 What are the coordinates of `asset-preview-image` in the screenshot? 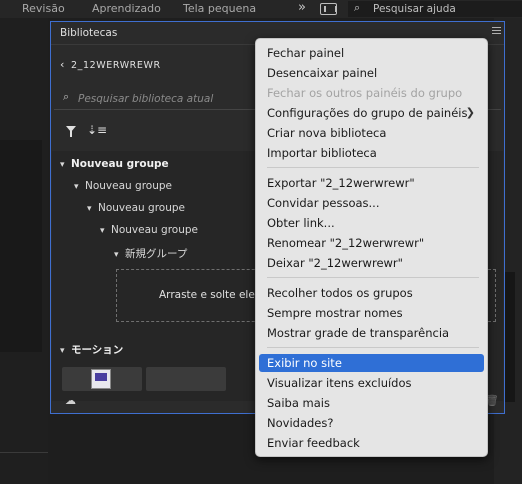 It's located at (101, 379).